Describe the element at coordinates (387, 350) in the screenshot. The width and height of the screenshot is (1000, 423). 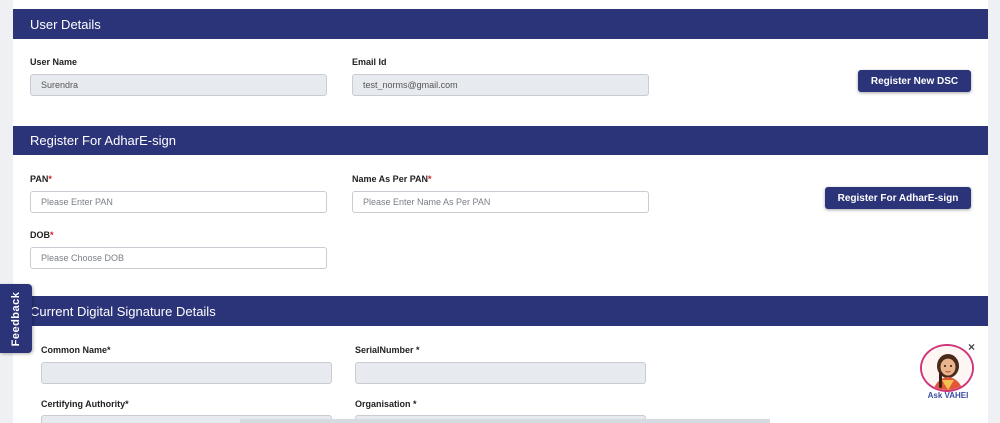
I see `serial-number-label: SerialNumber *` at that location.